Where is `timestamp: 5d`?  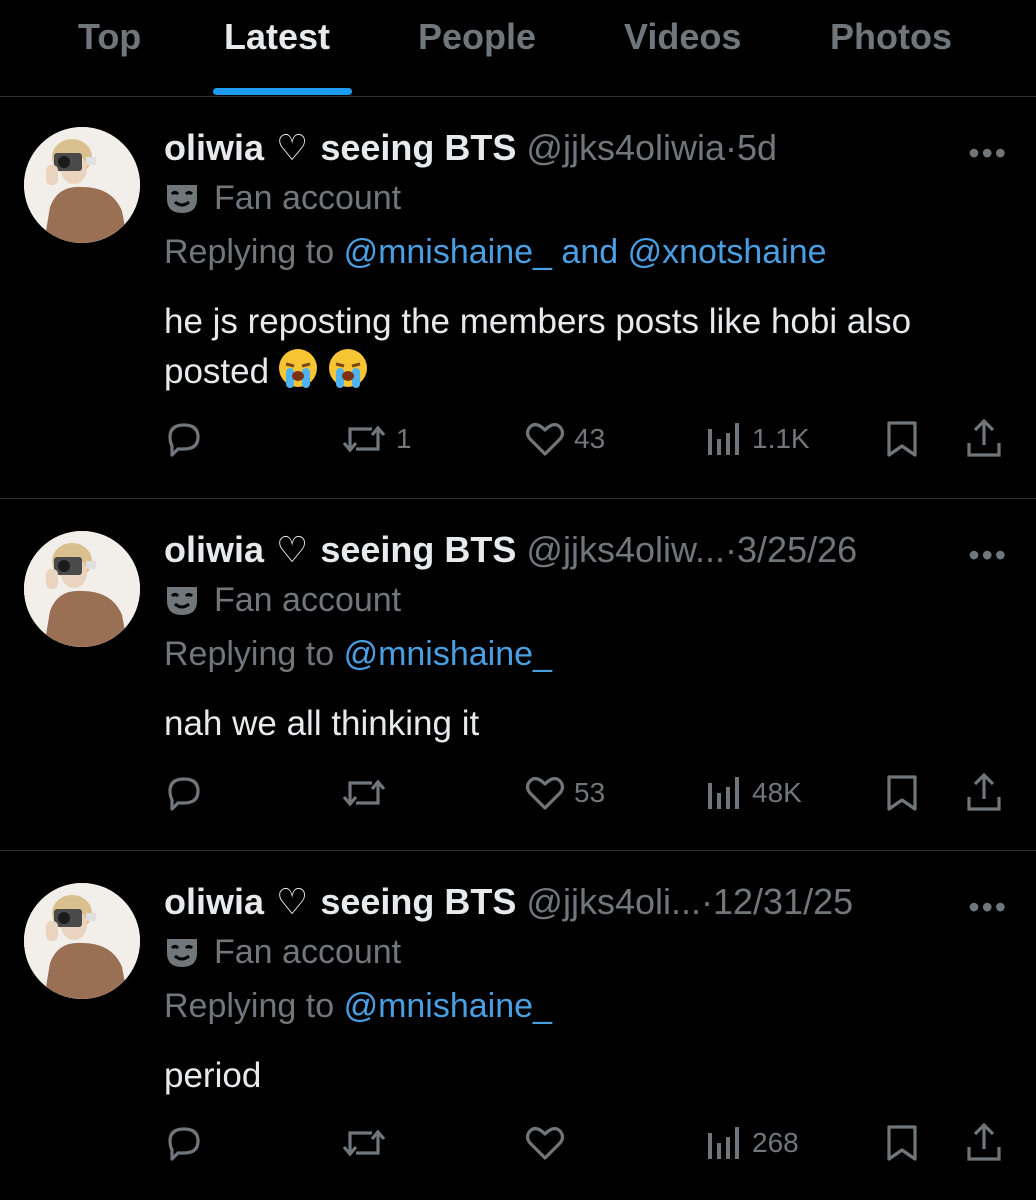 timestamp: 5d is located at coordinates (757, 147).